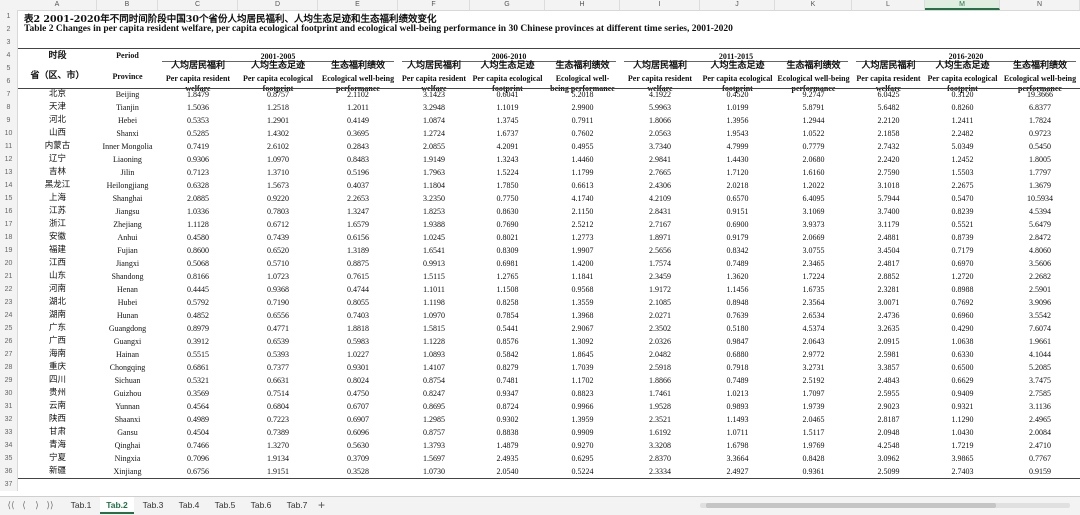  What do you see at coordinates (9, 224) in the screenshot?
I see `row-header: 17` at bounding box center [9, 224].